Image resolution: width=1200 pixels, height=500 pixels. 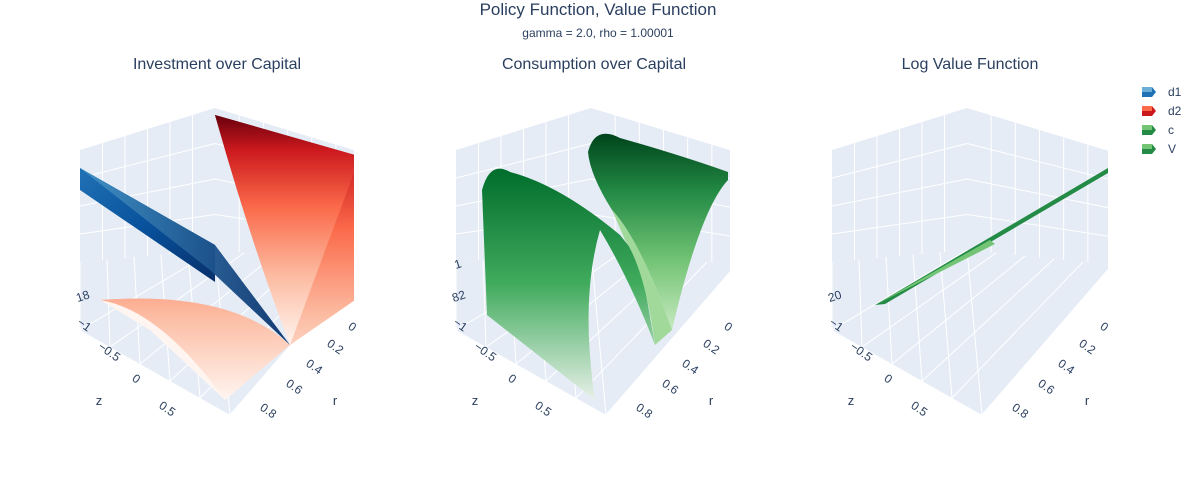 I want to click on legend-item-v: V, so click(x=1169, y=148).